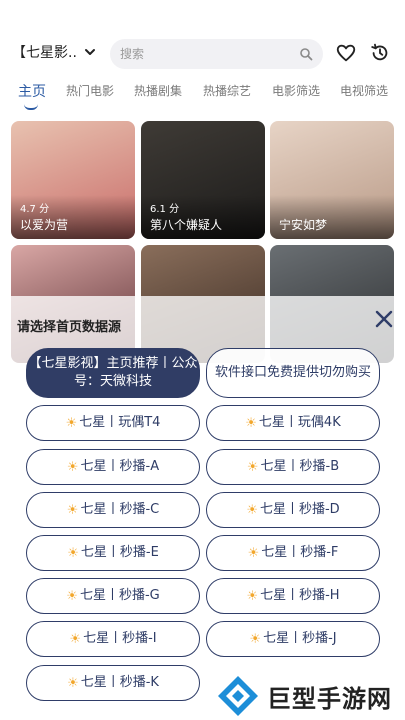  I want to click on tab-hot-movies: 热门电影, so click(90, 90).